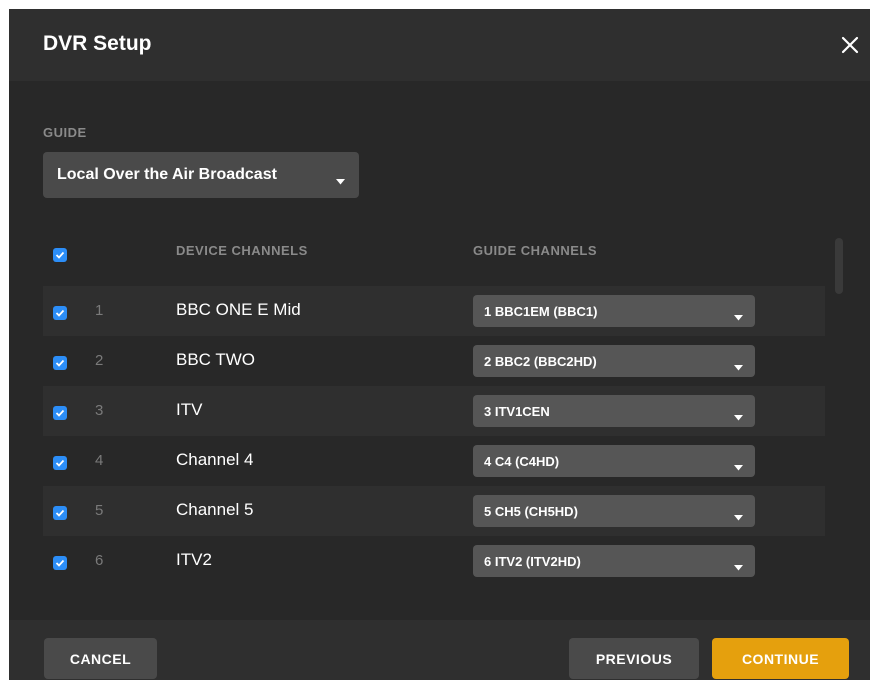  Describe the element at coordinates (216, 359) in the screenshot. I see `device-channel-name: BBC TWO` at that location.